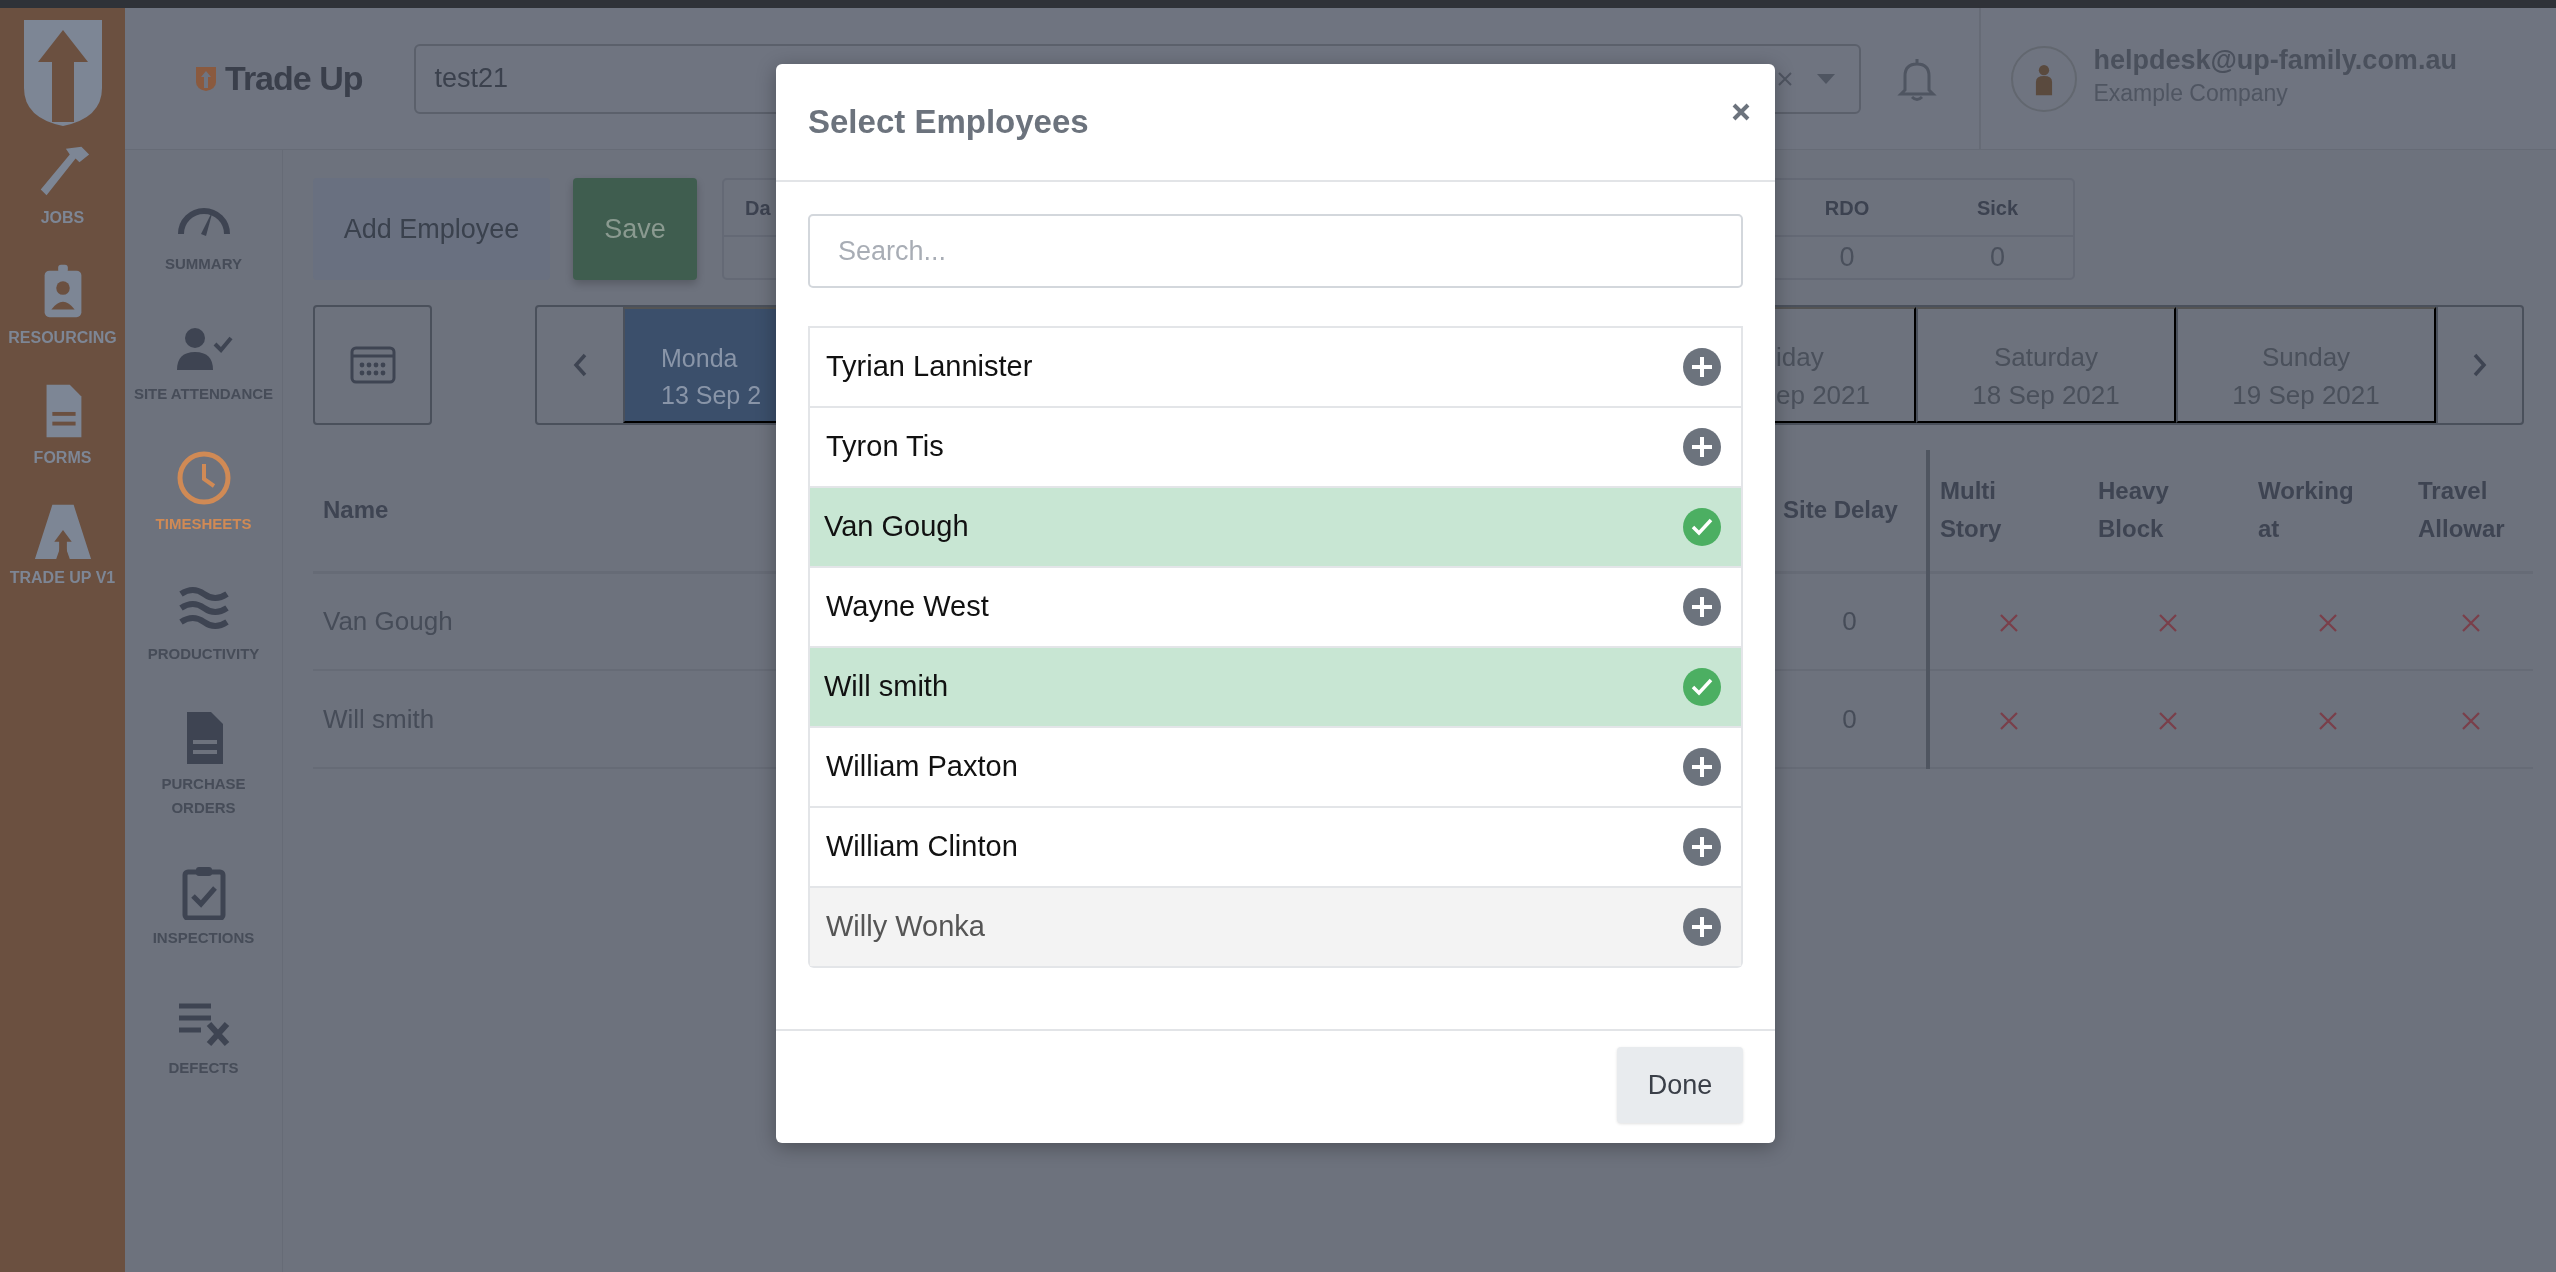  I want to click on sidebar-tab: TIMESHEETS, so click(203, 524).